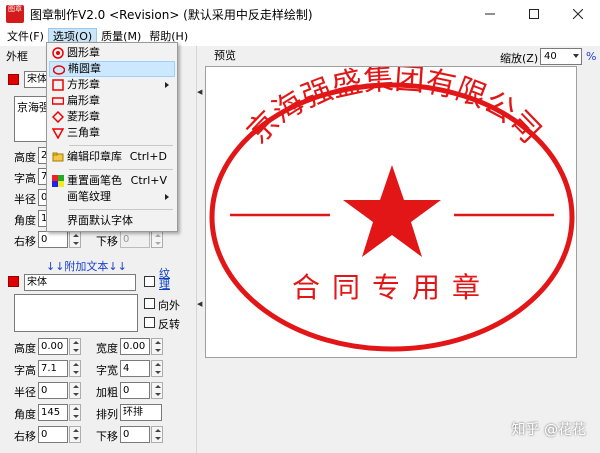  I want to click on flat-seal-icon, so click(58, 101).